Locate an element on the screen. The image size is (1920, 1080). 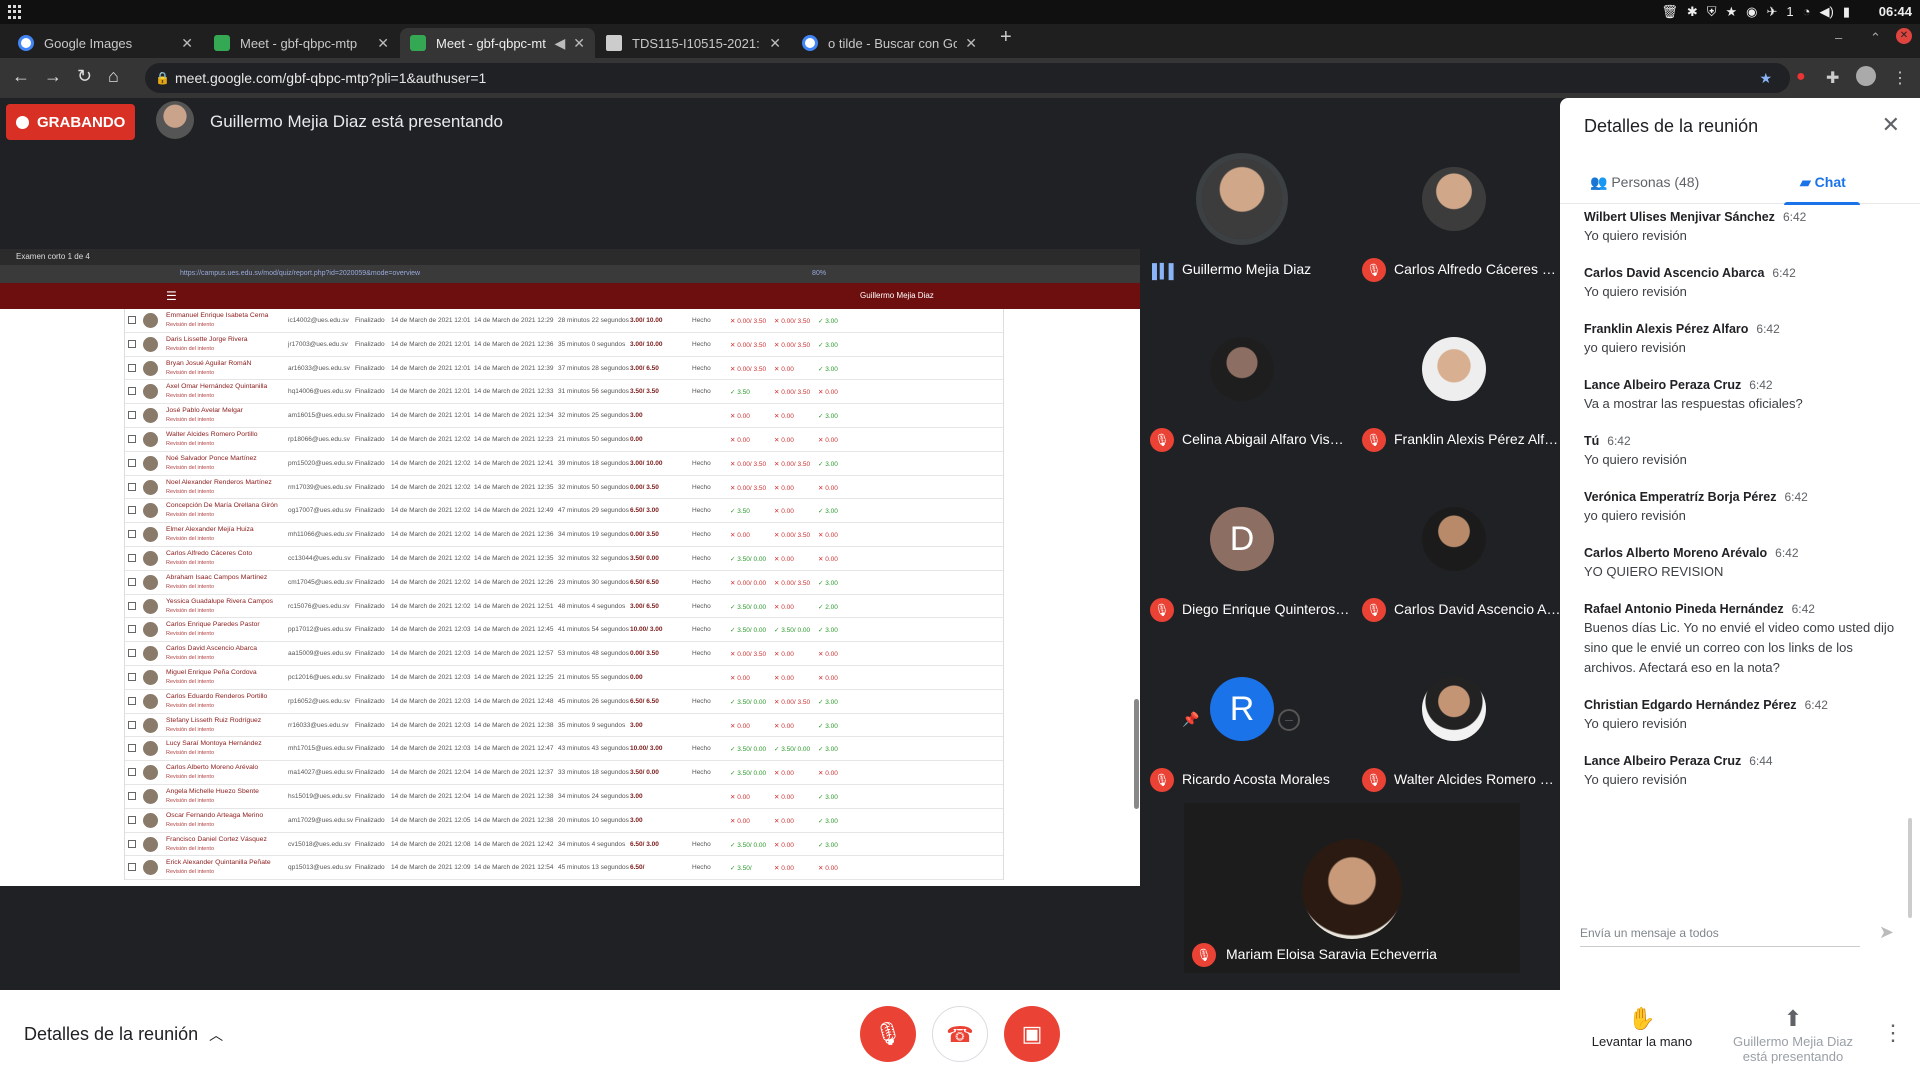
student-name-link: José Pablo Avelar Melgar is located at coordinates (204, 410).